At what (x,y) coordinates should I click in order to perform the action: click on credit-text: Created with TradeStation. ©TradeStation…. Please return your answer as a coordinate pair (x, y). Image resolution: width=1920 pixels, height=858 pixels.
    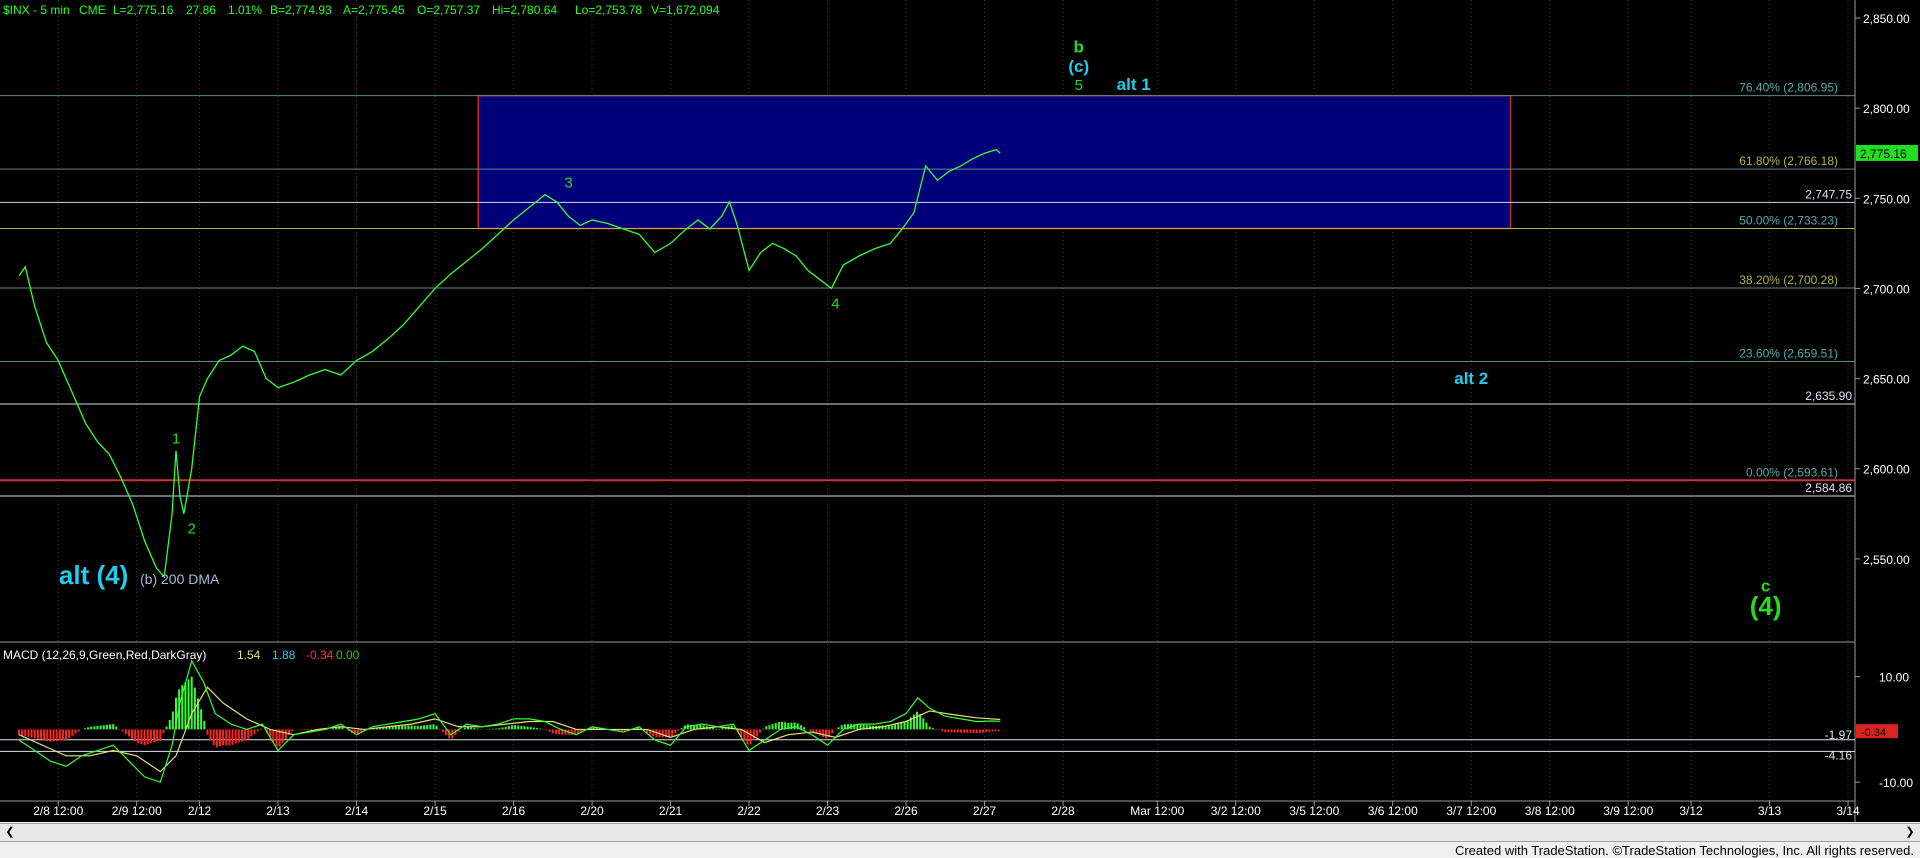
    Looking at the image, I should click on (1684, 850).